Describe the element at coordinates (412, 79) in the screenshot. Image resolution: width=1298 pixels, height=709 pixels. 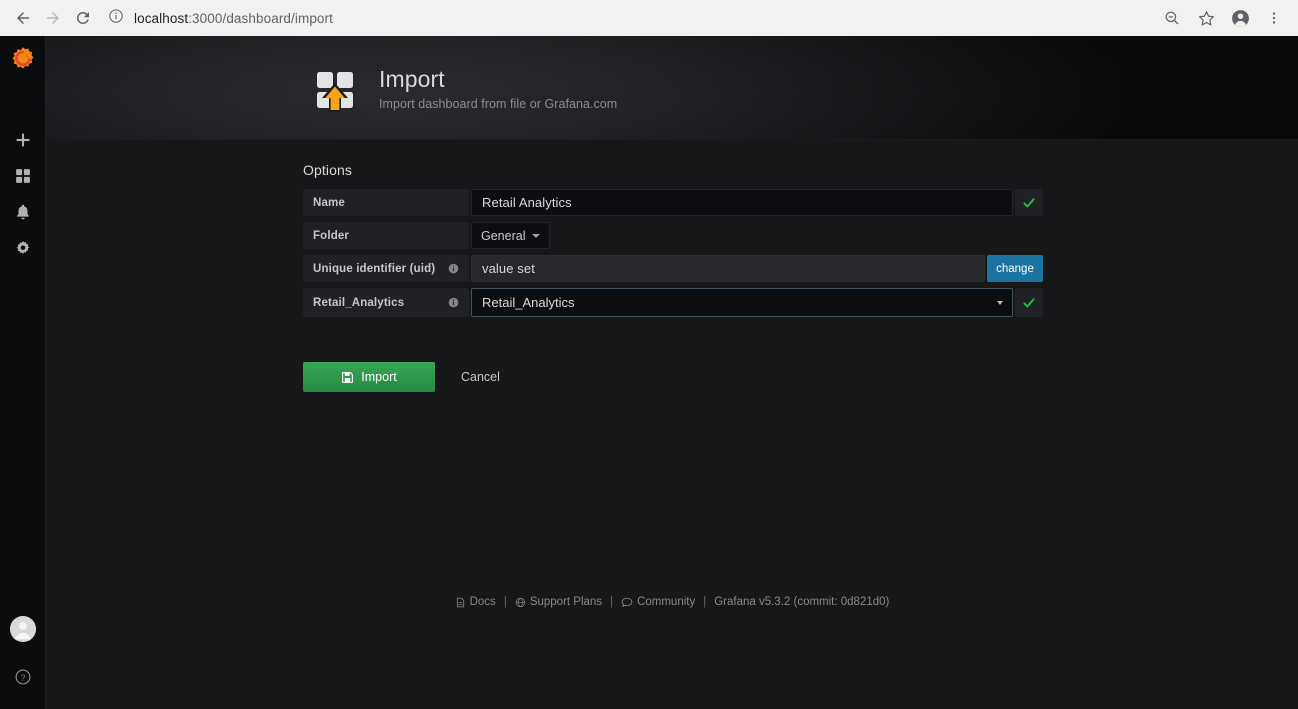
I see `page-title: Import` at that location.